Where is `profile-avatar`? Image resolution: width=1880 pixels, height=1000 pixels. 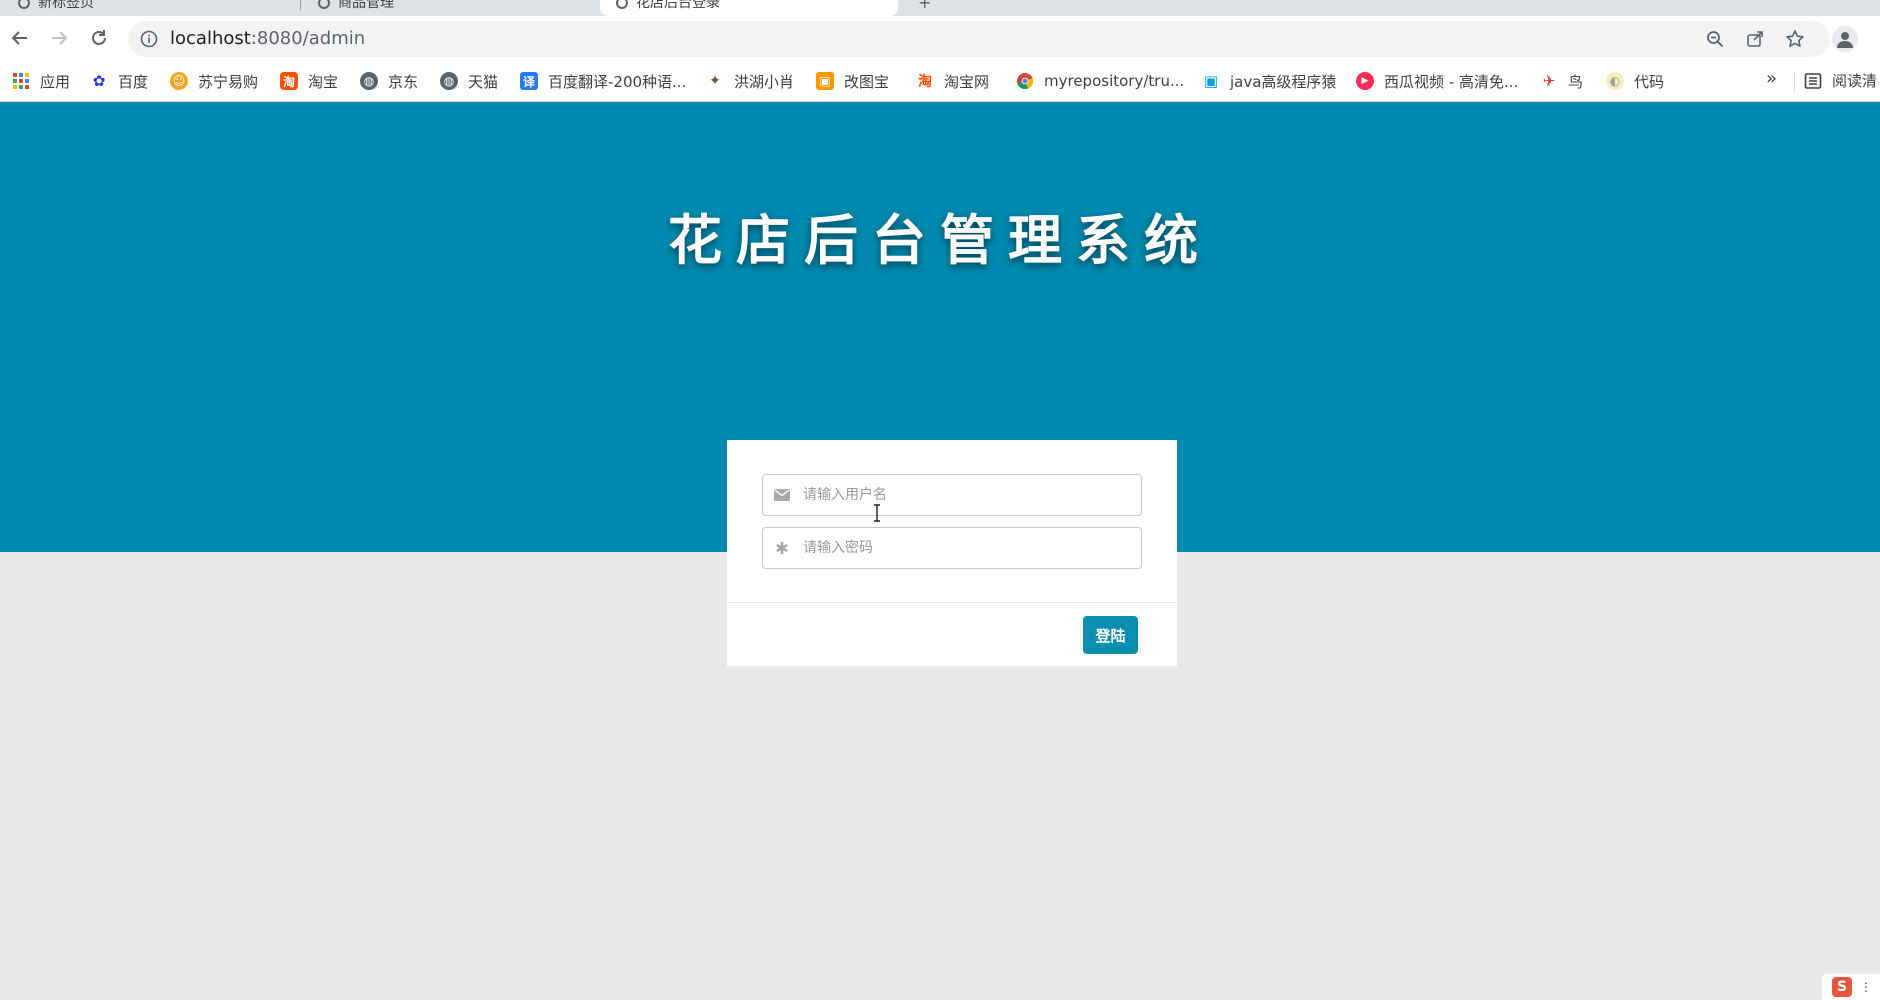 profile-avatar is located at coordinates (1845, 39).